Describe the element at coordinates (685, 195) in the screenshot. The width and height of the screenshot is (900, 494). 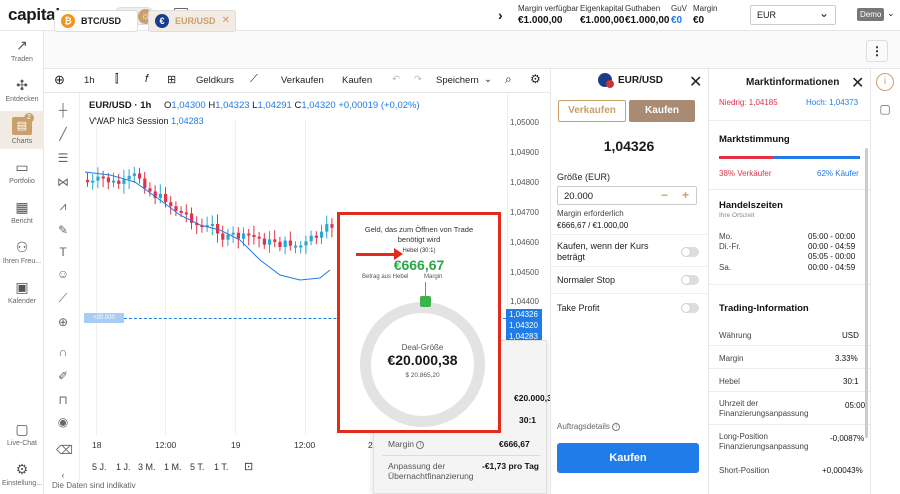
I see `increase-button: +` at that location.